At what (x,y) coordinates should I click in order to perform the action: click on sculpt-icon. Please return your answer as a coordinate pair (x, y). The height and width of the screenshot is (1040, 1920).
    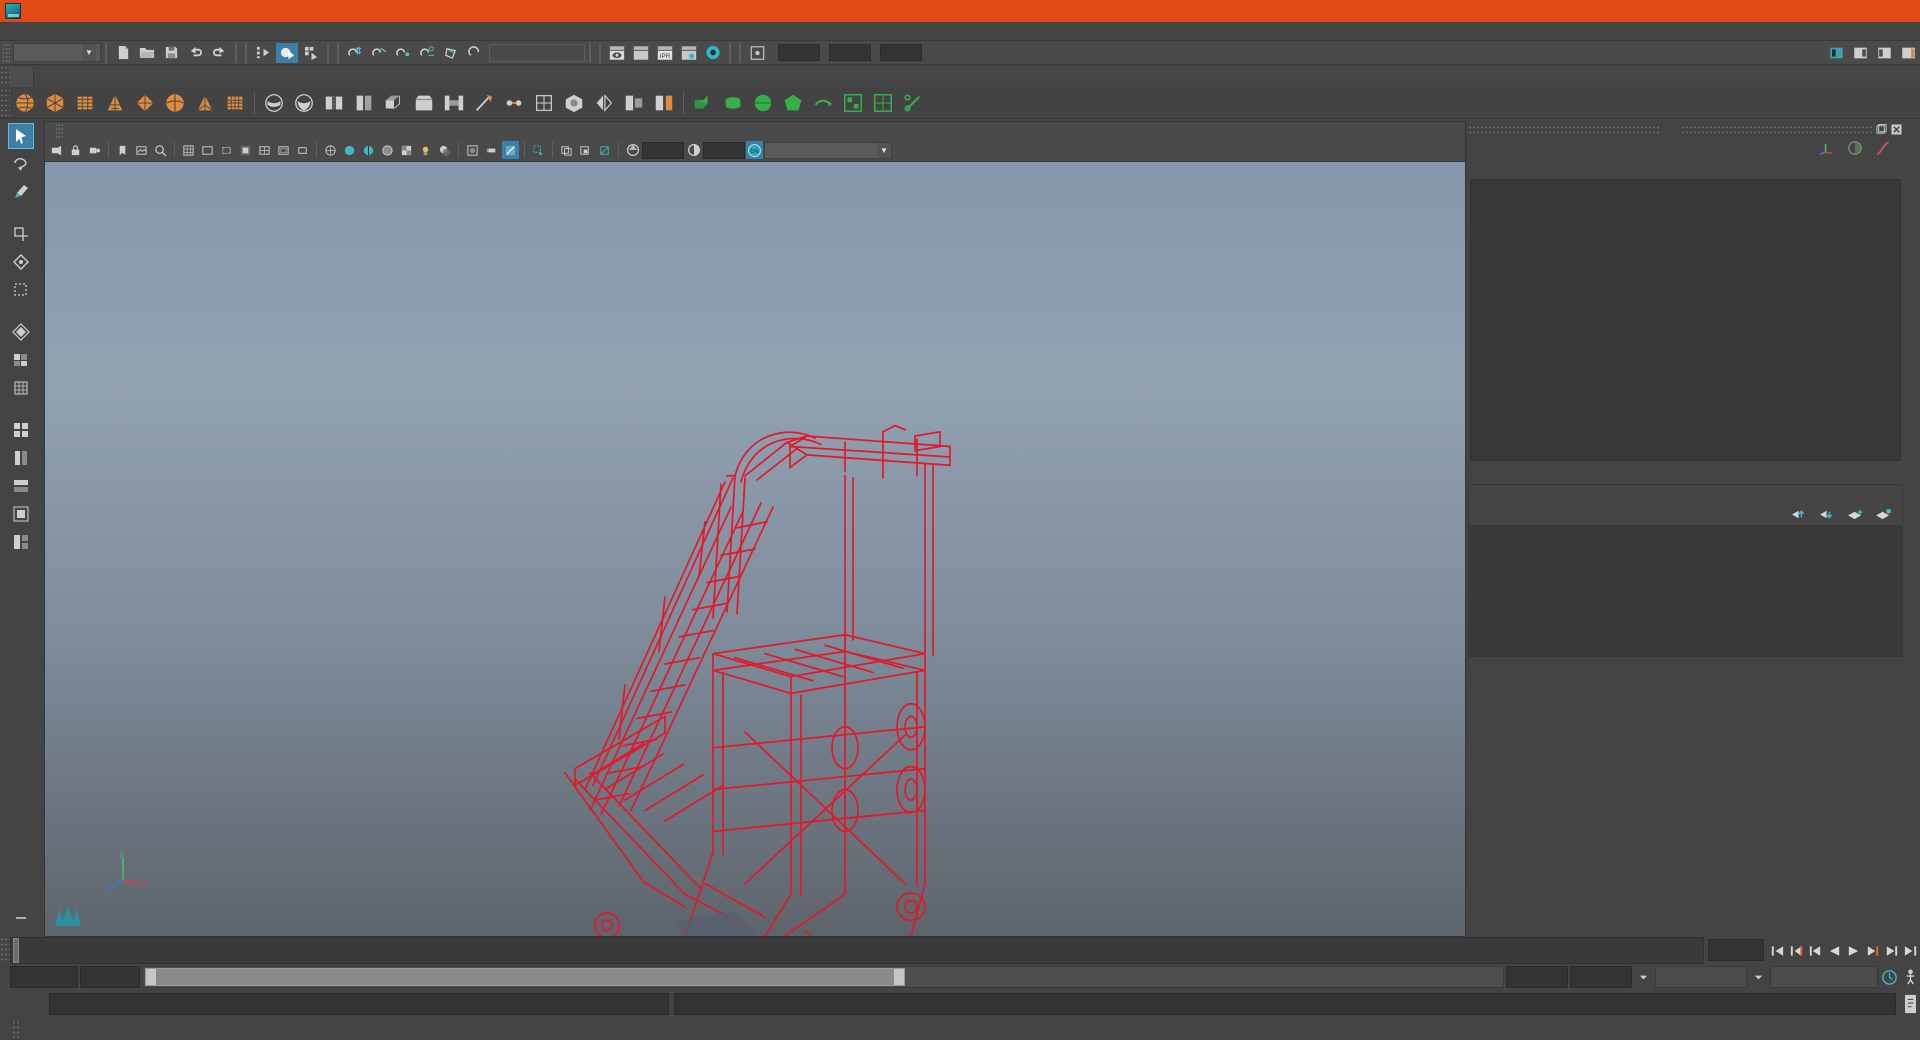
    Looking at the image, I should click on (664, 103).